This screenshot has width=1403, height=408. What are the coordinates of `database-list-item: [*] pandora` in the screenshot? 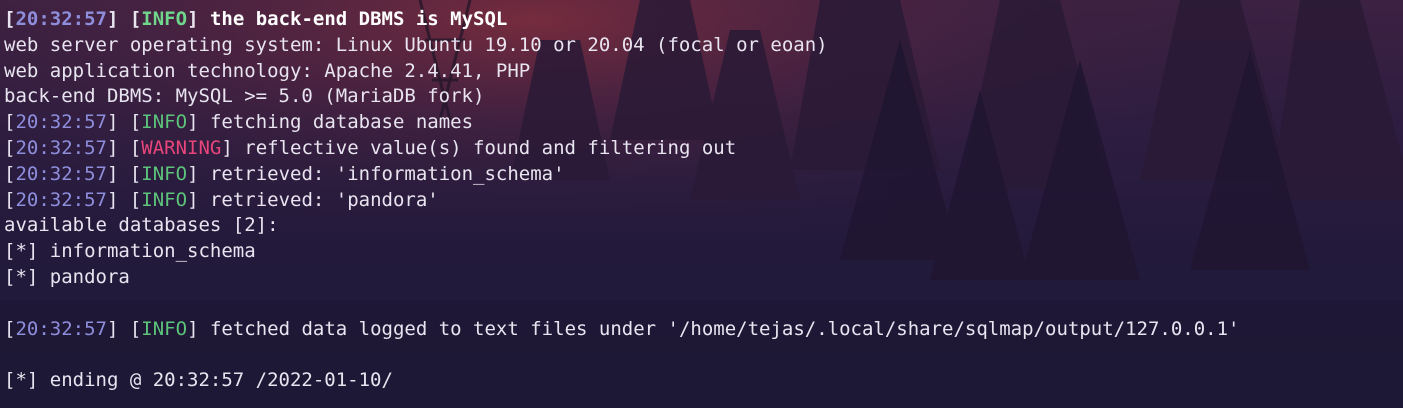 It's located at (67, 276).